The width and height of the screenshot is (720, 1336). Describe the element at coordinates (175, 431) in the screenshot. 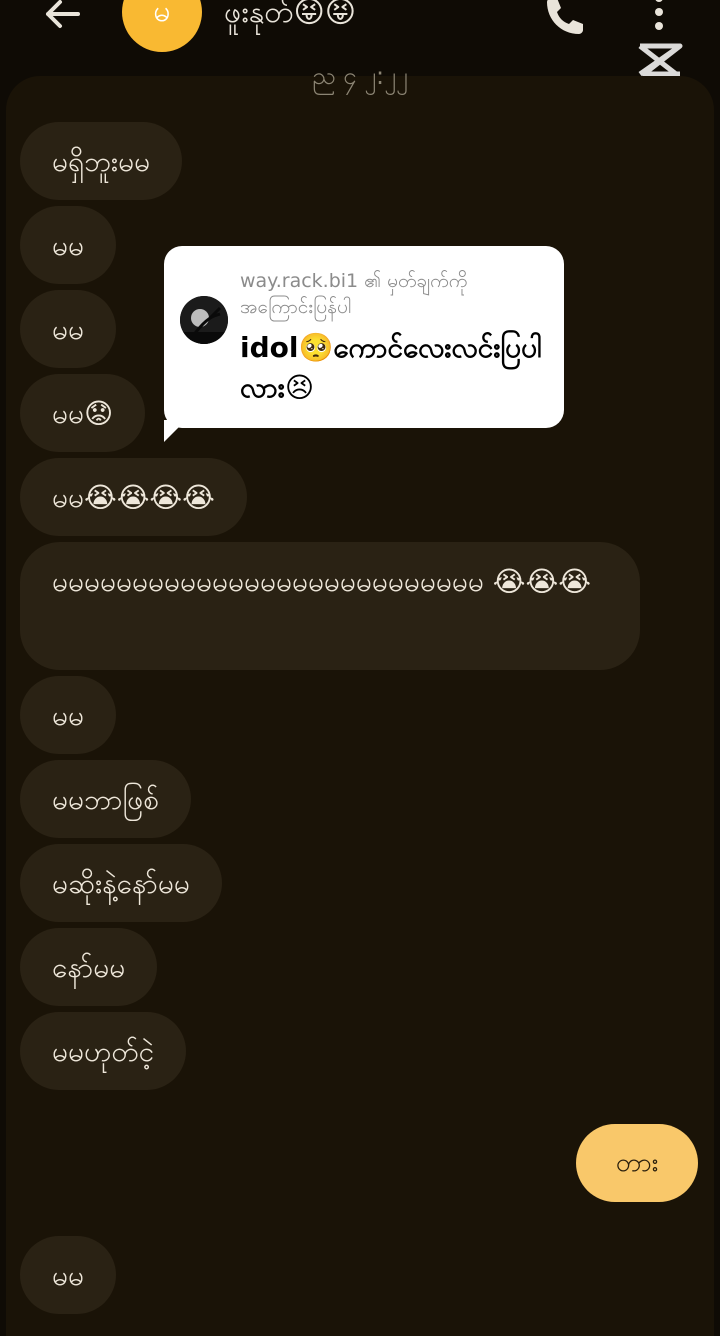

I see `comment-card-tail` at that location.